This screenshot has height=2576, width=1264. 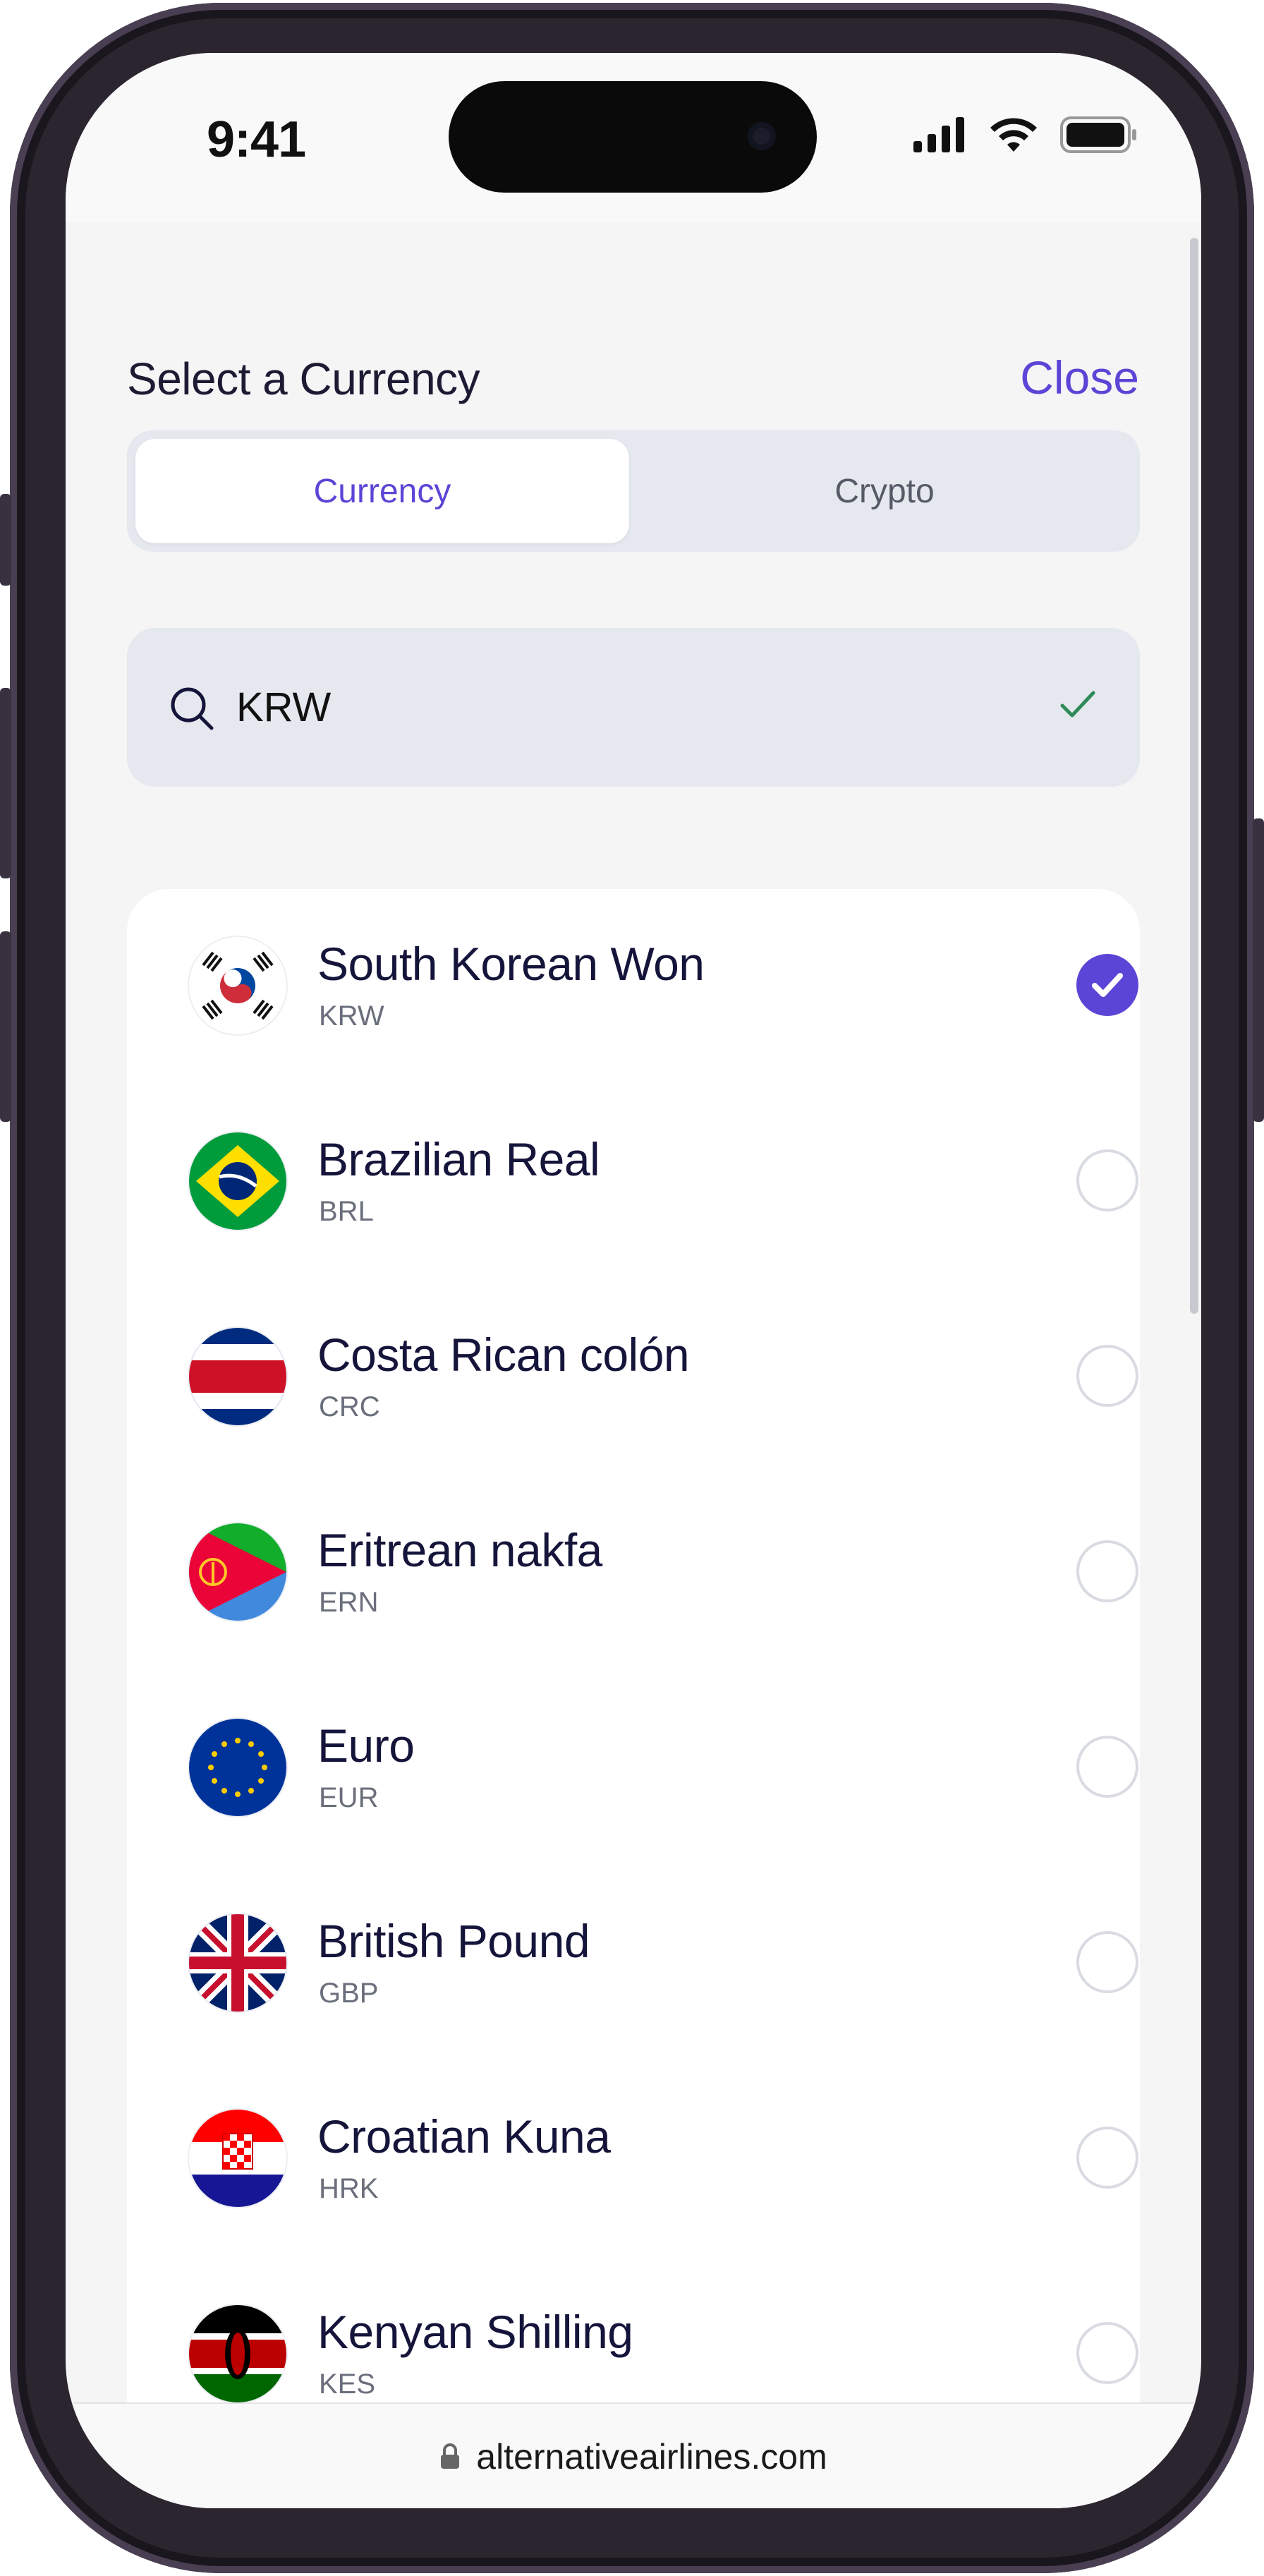 I want to click on wifi-icon, so click(x=1014, y=135).